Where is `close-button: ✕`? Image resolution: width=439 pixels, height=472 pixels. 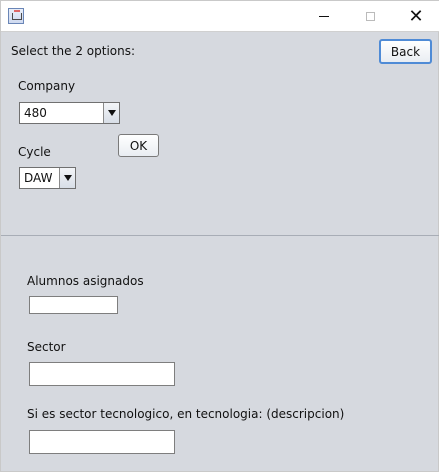
close-button: ✕ is located at coordinates (416, 16).